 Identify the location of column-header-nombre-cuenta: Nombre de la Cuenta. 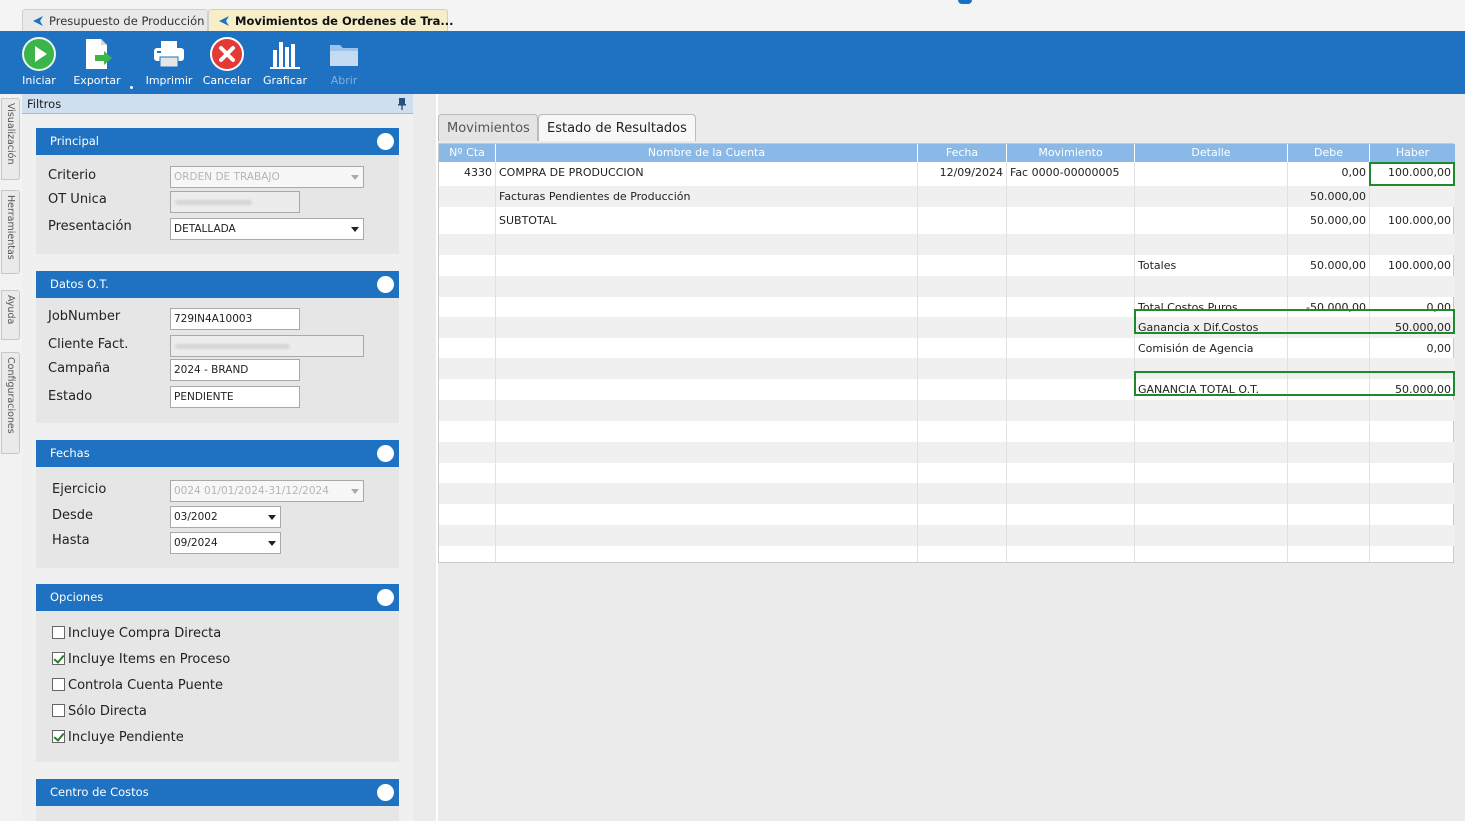
(707, 153).